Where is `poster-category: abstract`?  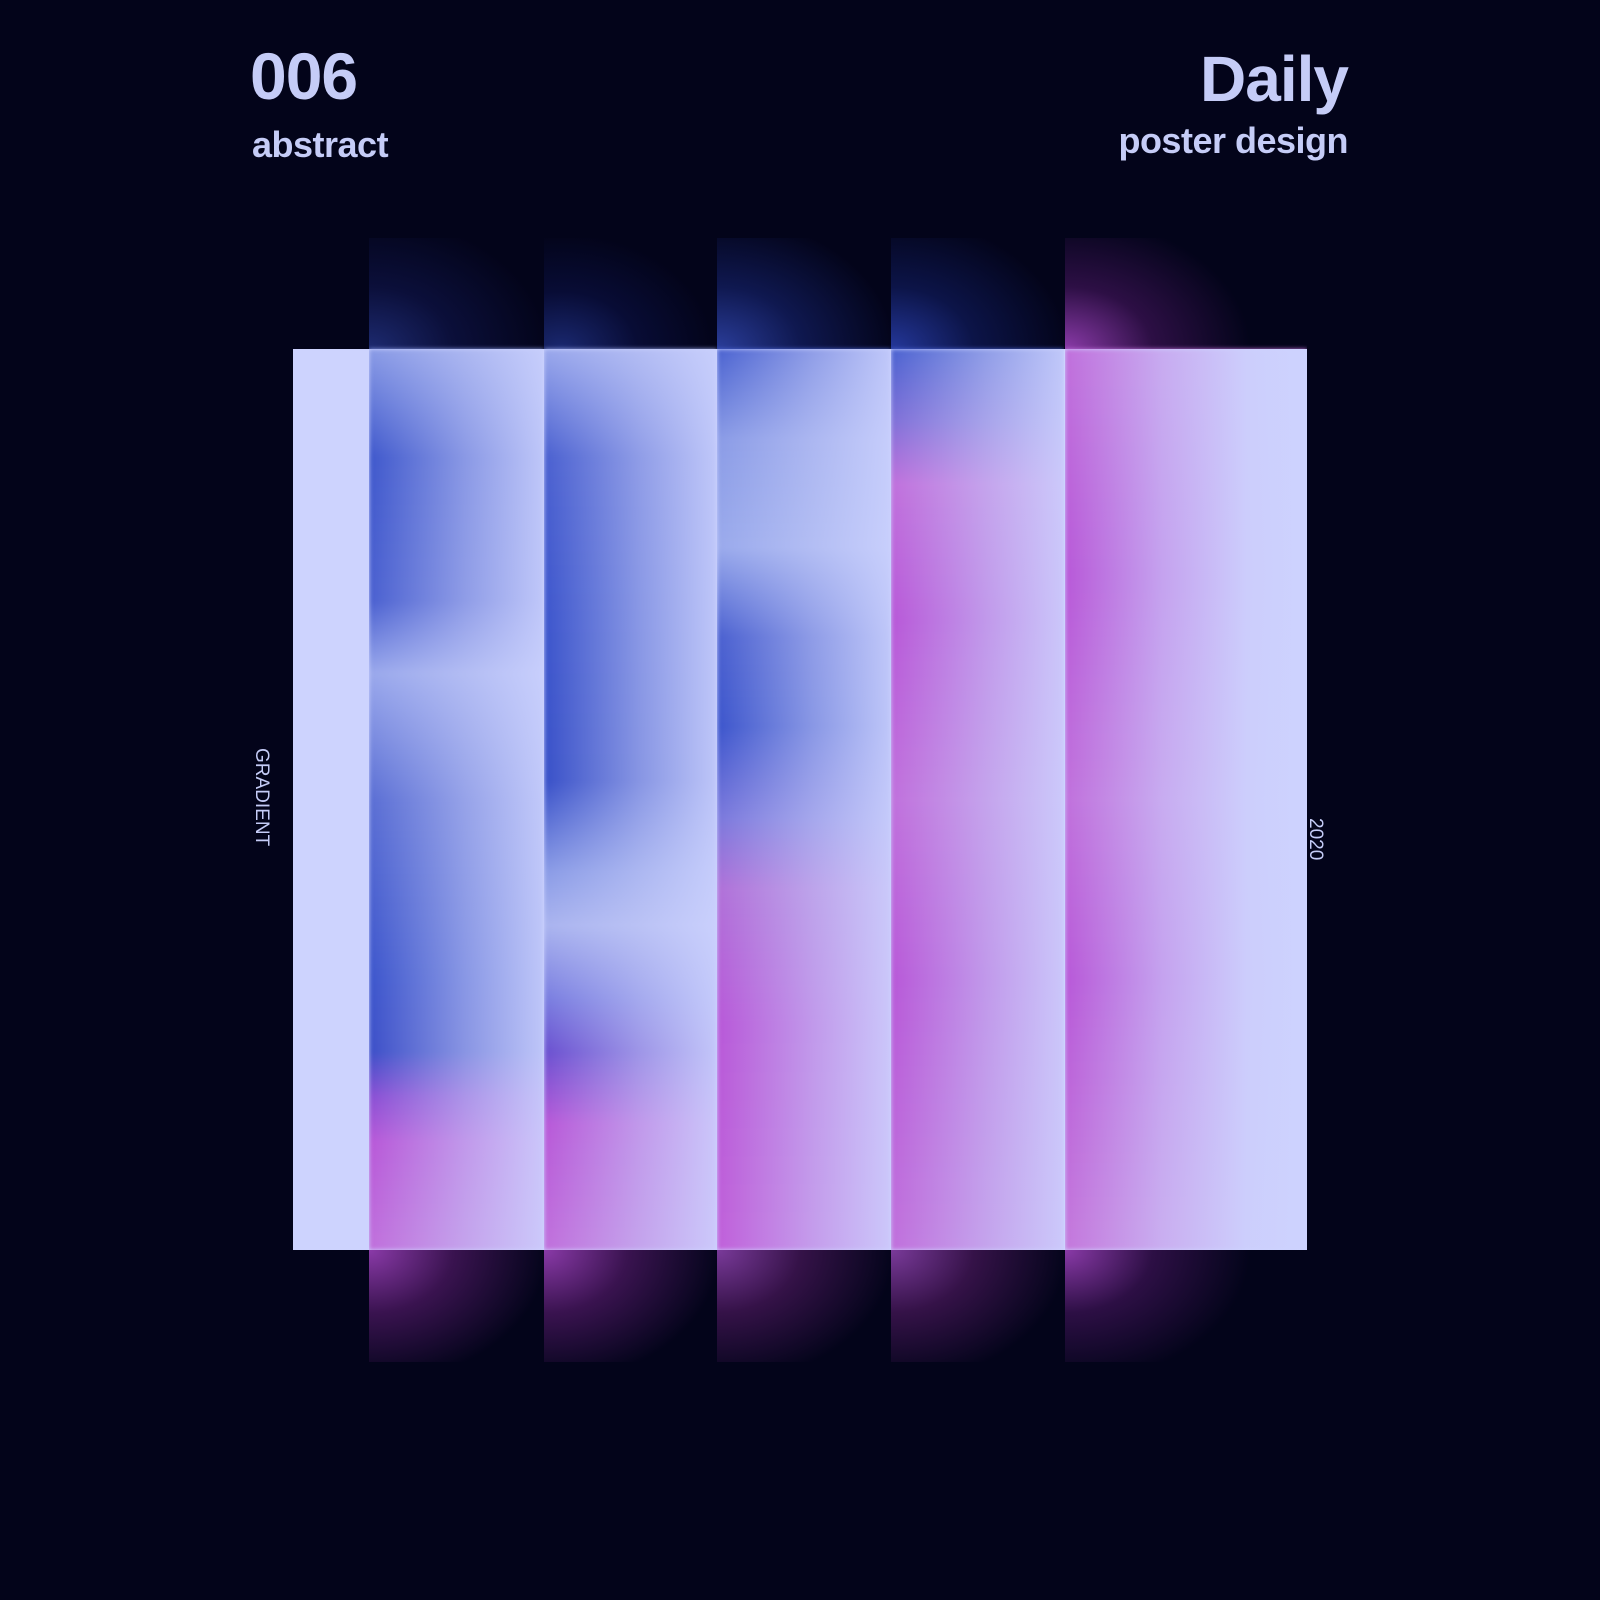 poster-category: abstract is located at coordinates (320, 144).